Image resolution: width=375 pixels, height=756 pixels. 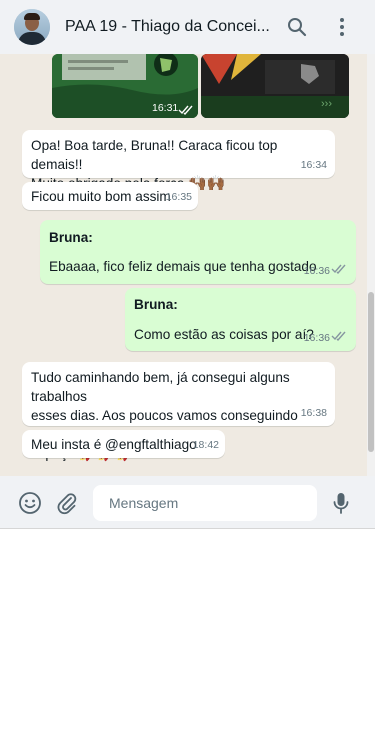 What do you see at coordinates (371, 265) in the screenshot?
I see `scrollbar` at bounding box center [371, 265].